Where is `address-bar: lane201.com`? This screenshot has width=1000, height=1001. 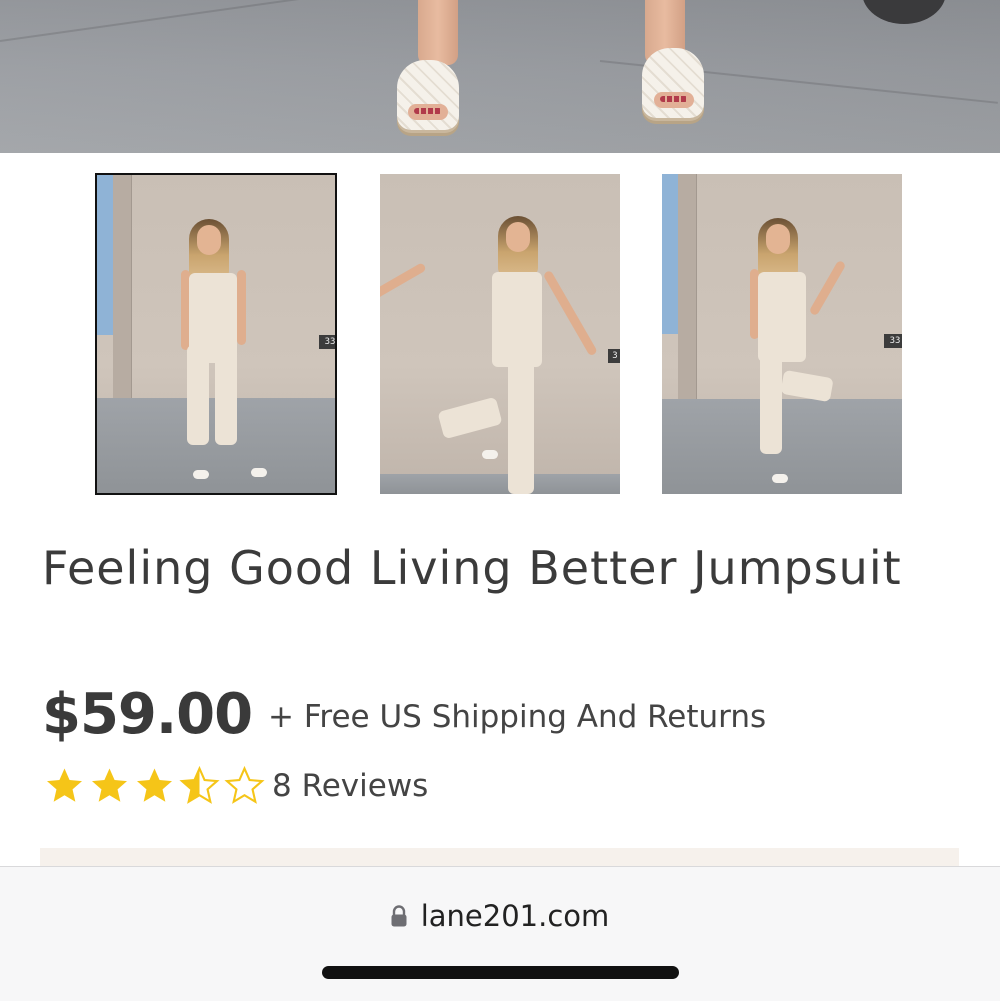
address-bar: lane201.com is located at coordinates (500, 916).